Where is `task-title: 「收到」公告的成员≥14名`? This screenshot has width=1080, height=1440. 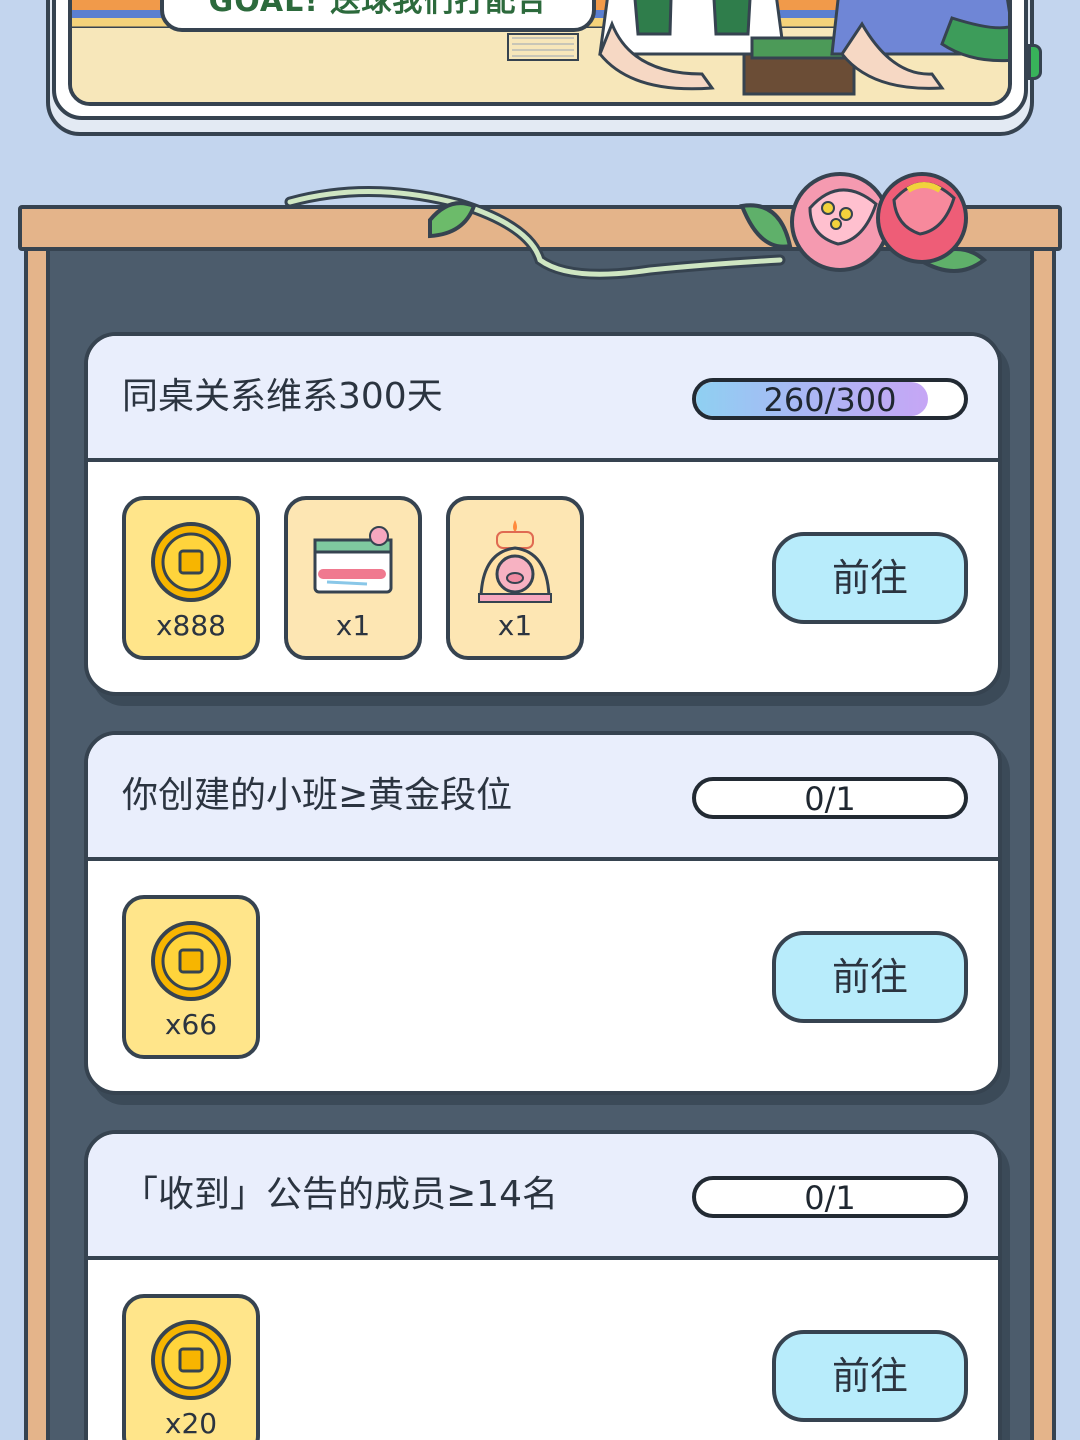 task-title: 「收到」公告的成员≥14名 is located at coordinates (340, 1194).